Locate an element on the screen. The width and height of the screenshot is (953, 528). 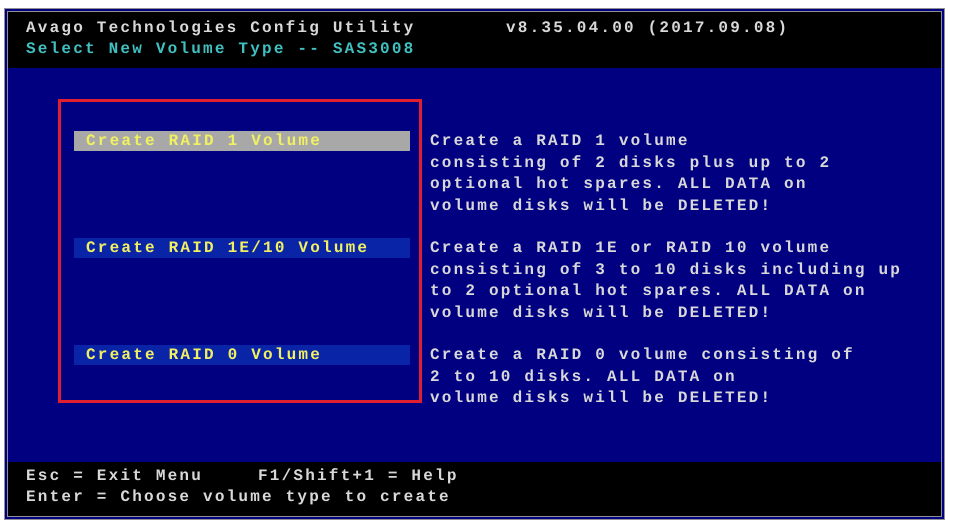
screen-subtitle: Select New Volume Type -- SAS3008 is located at coordinates (221, 49).